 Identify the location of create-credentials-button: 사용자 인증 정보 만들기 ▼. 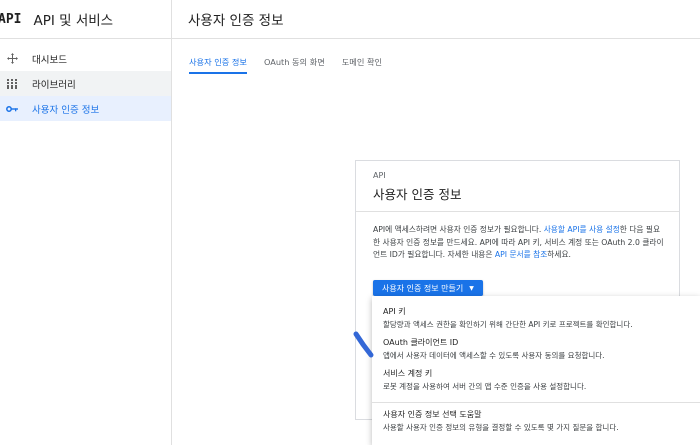
(428, 288).